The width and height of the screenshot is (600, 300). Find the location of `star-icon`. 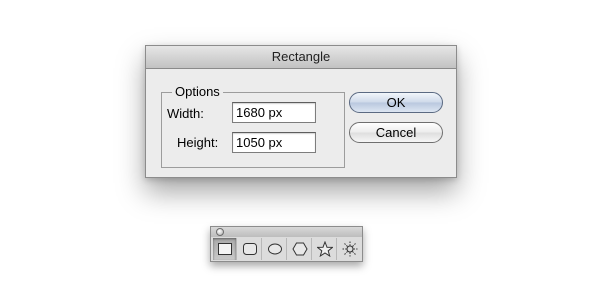

star-icon is located at coordinates (324, 249).